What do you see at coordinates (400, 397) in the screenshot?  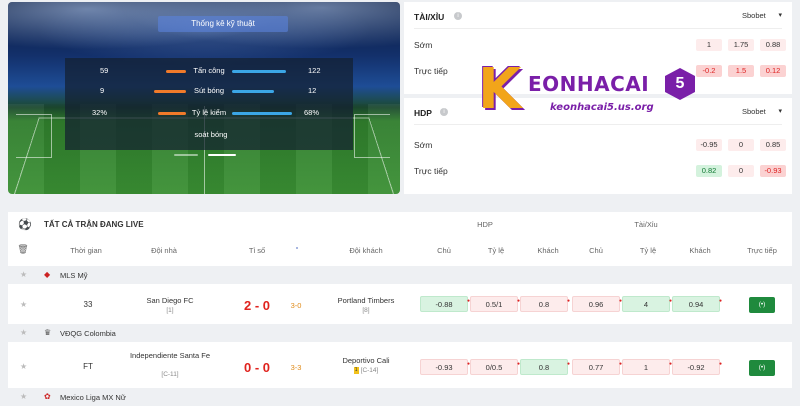 I see `league-row: ★ ✿ Mexico Liga MX Nữ` at bounding box center [400, 397].